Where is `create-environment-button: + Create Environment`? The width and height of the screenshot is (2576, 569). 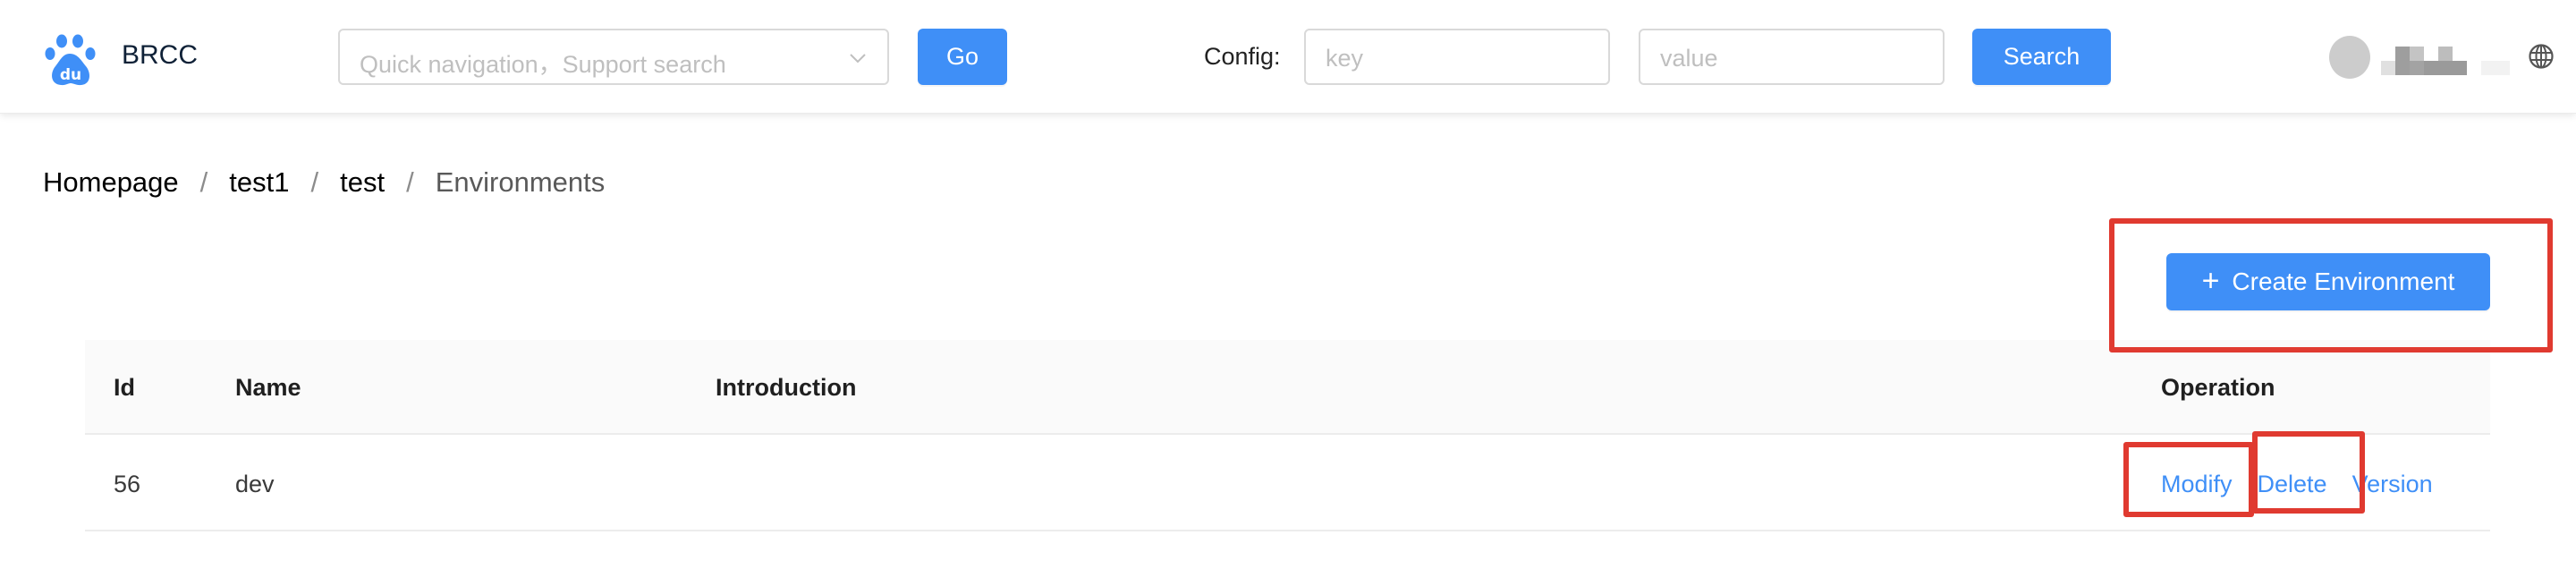
create-environment-button: + Create Environment is located at coordinates (2328, 281).